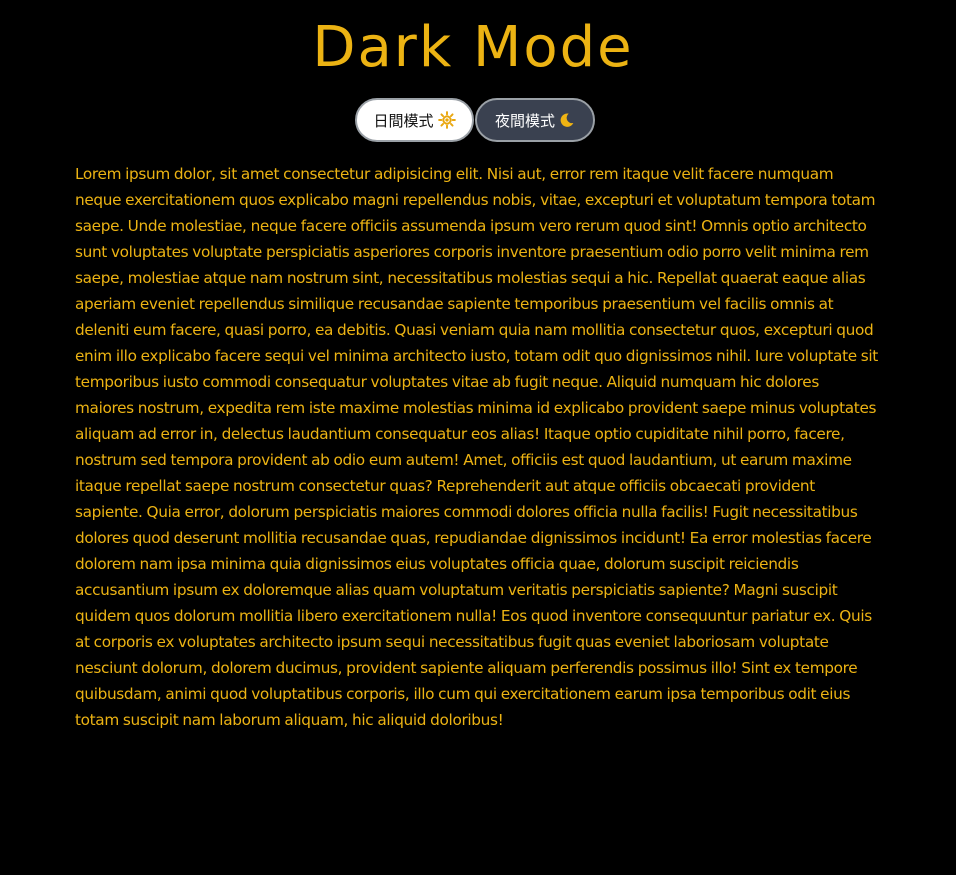 This screenshot has width=956, height=875. Describe the element at coordinates (473, 47) in the screenshot. I see `page-title: Dark Mode` at that location.